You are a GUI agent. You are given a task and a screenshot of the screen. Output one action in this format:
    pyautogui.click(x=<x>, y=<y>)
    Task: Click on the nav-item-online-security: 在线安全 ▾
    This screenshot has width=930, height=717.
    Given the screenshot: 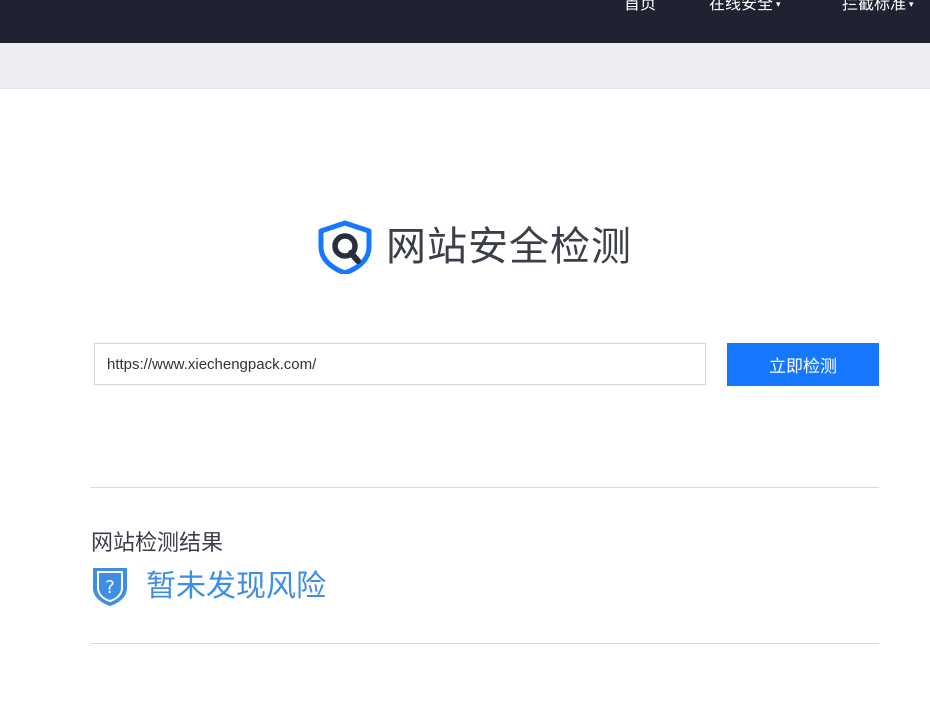 What is the action you would take?
    pyautogui.click(x=745, y=7)
    